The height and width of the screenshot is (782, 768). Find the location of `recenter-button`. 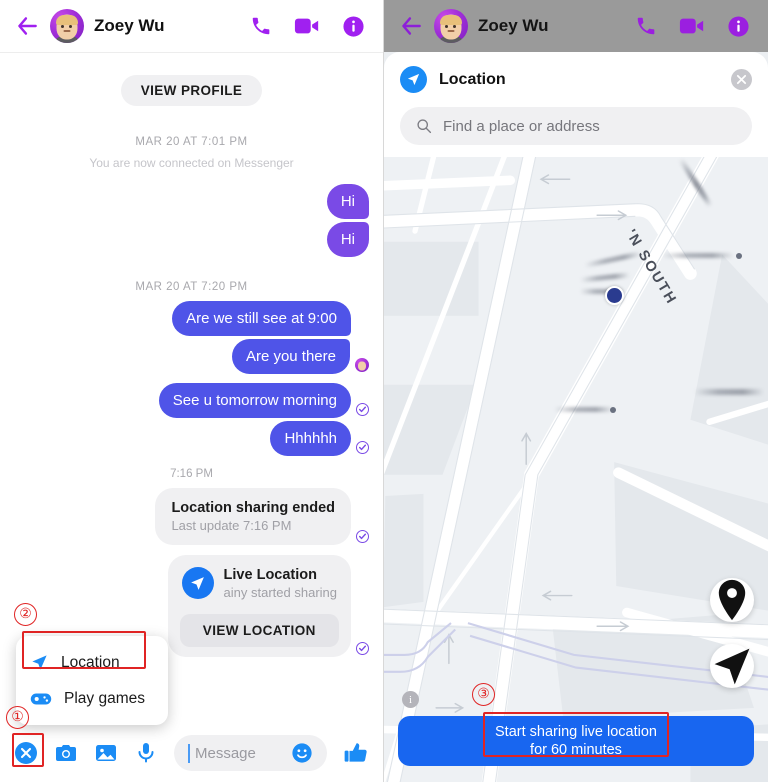

recenter-button is located at coordinates (732, 666).